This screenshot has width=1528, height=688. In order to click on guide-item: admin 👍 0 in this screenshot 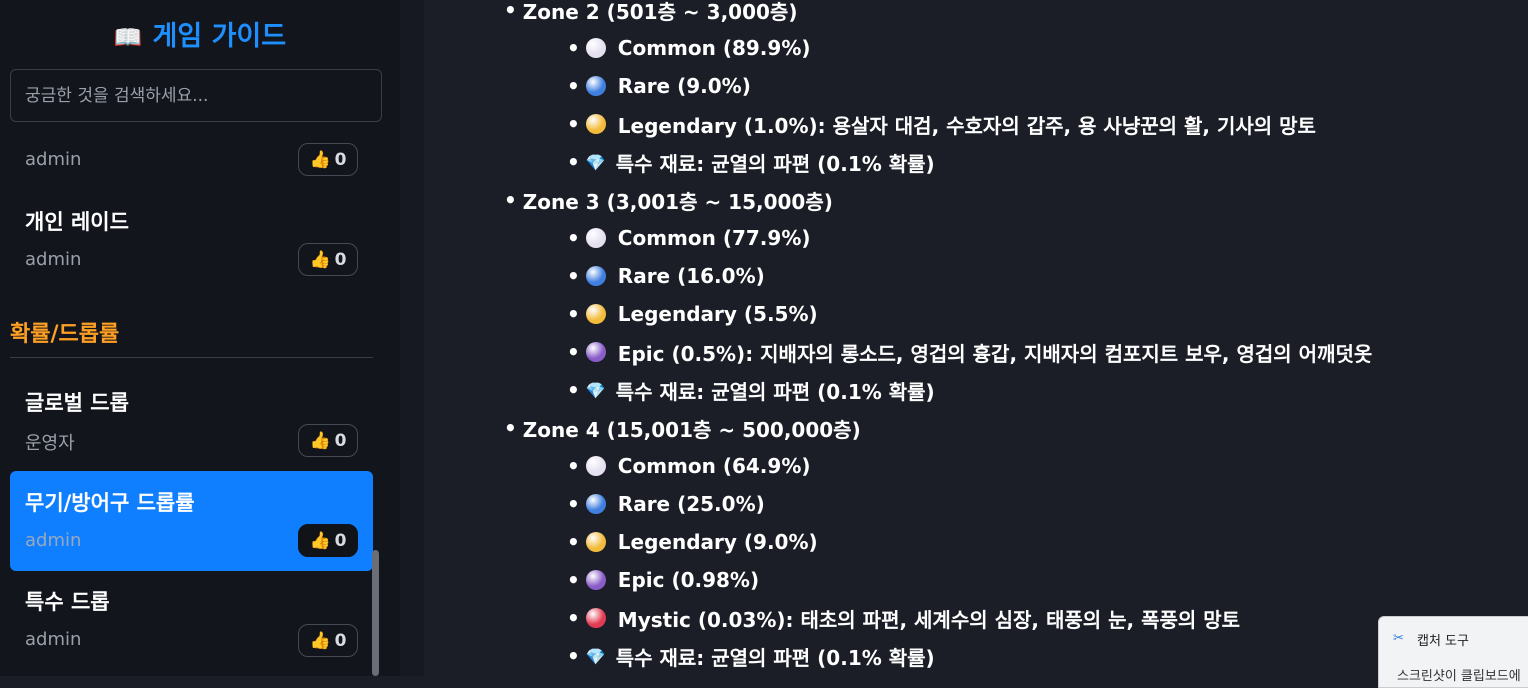, I will do `click(191, 161)`.